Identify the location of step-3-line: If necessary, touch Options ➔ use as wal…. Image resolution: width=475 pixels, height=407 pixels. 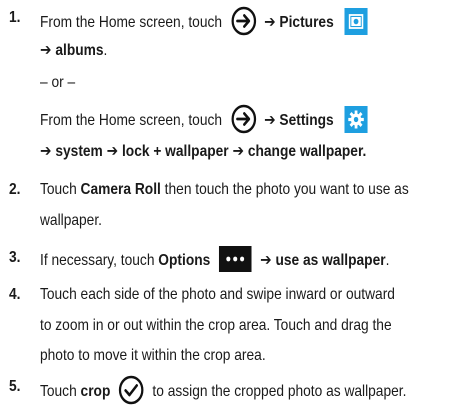
(215, 260).